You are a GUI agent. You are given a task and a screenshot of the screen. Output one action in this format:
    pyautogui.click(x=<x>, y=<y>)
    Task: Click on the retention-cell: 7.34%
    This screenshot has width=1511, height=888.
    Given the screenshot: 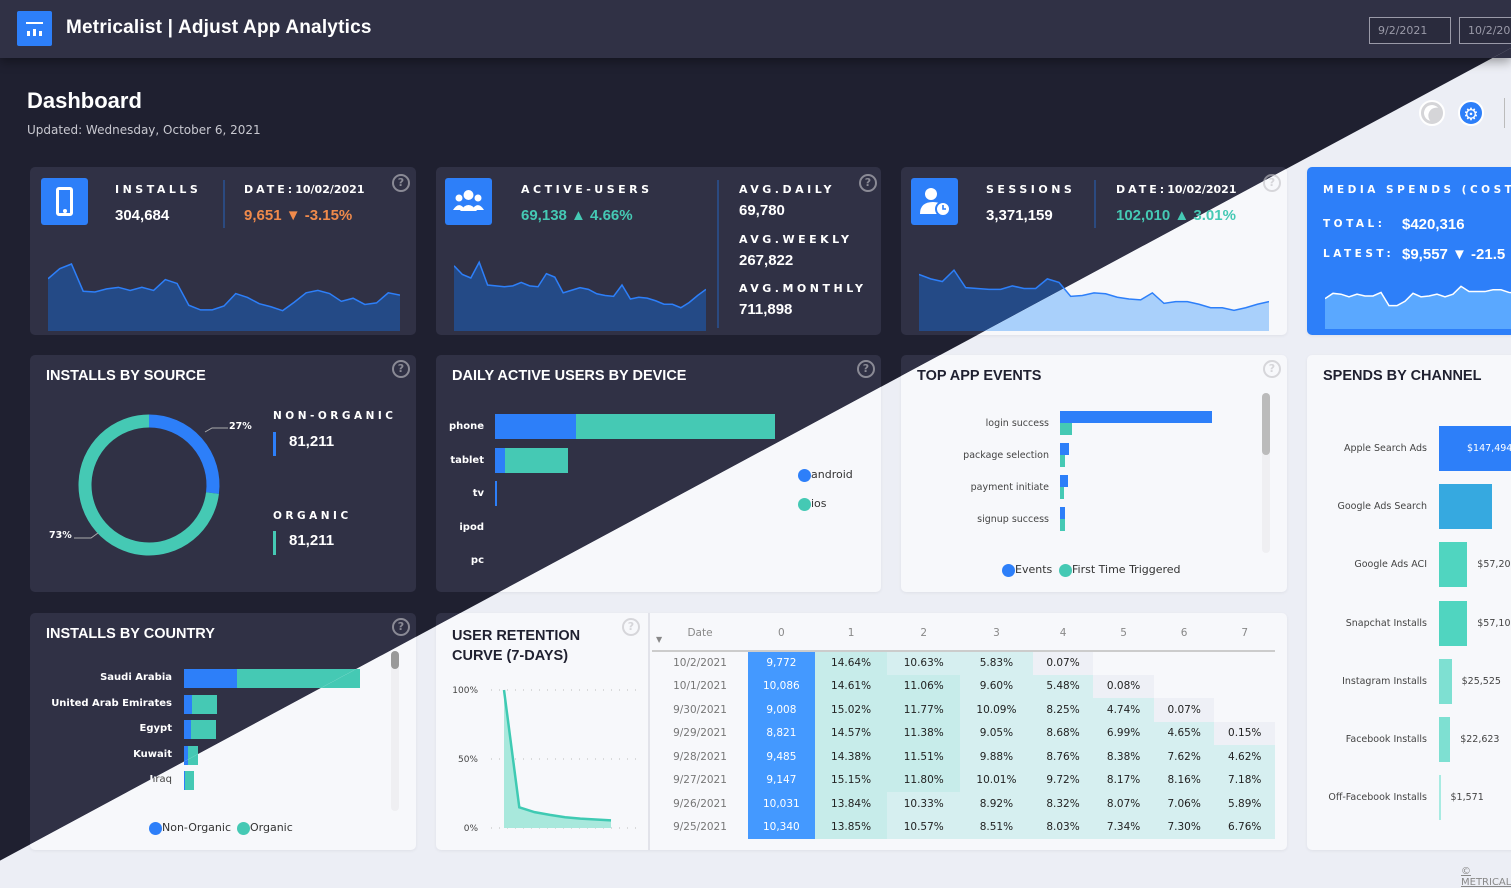 What is the action you would take?
    pyautogui.click(x=1123, y=827)
    